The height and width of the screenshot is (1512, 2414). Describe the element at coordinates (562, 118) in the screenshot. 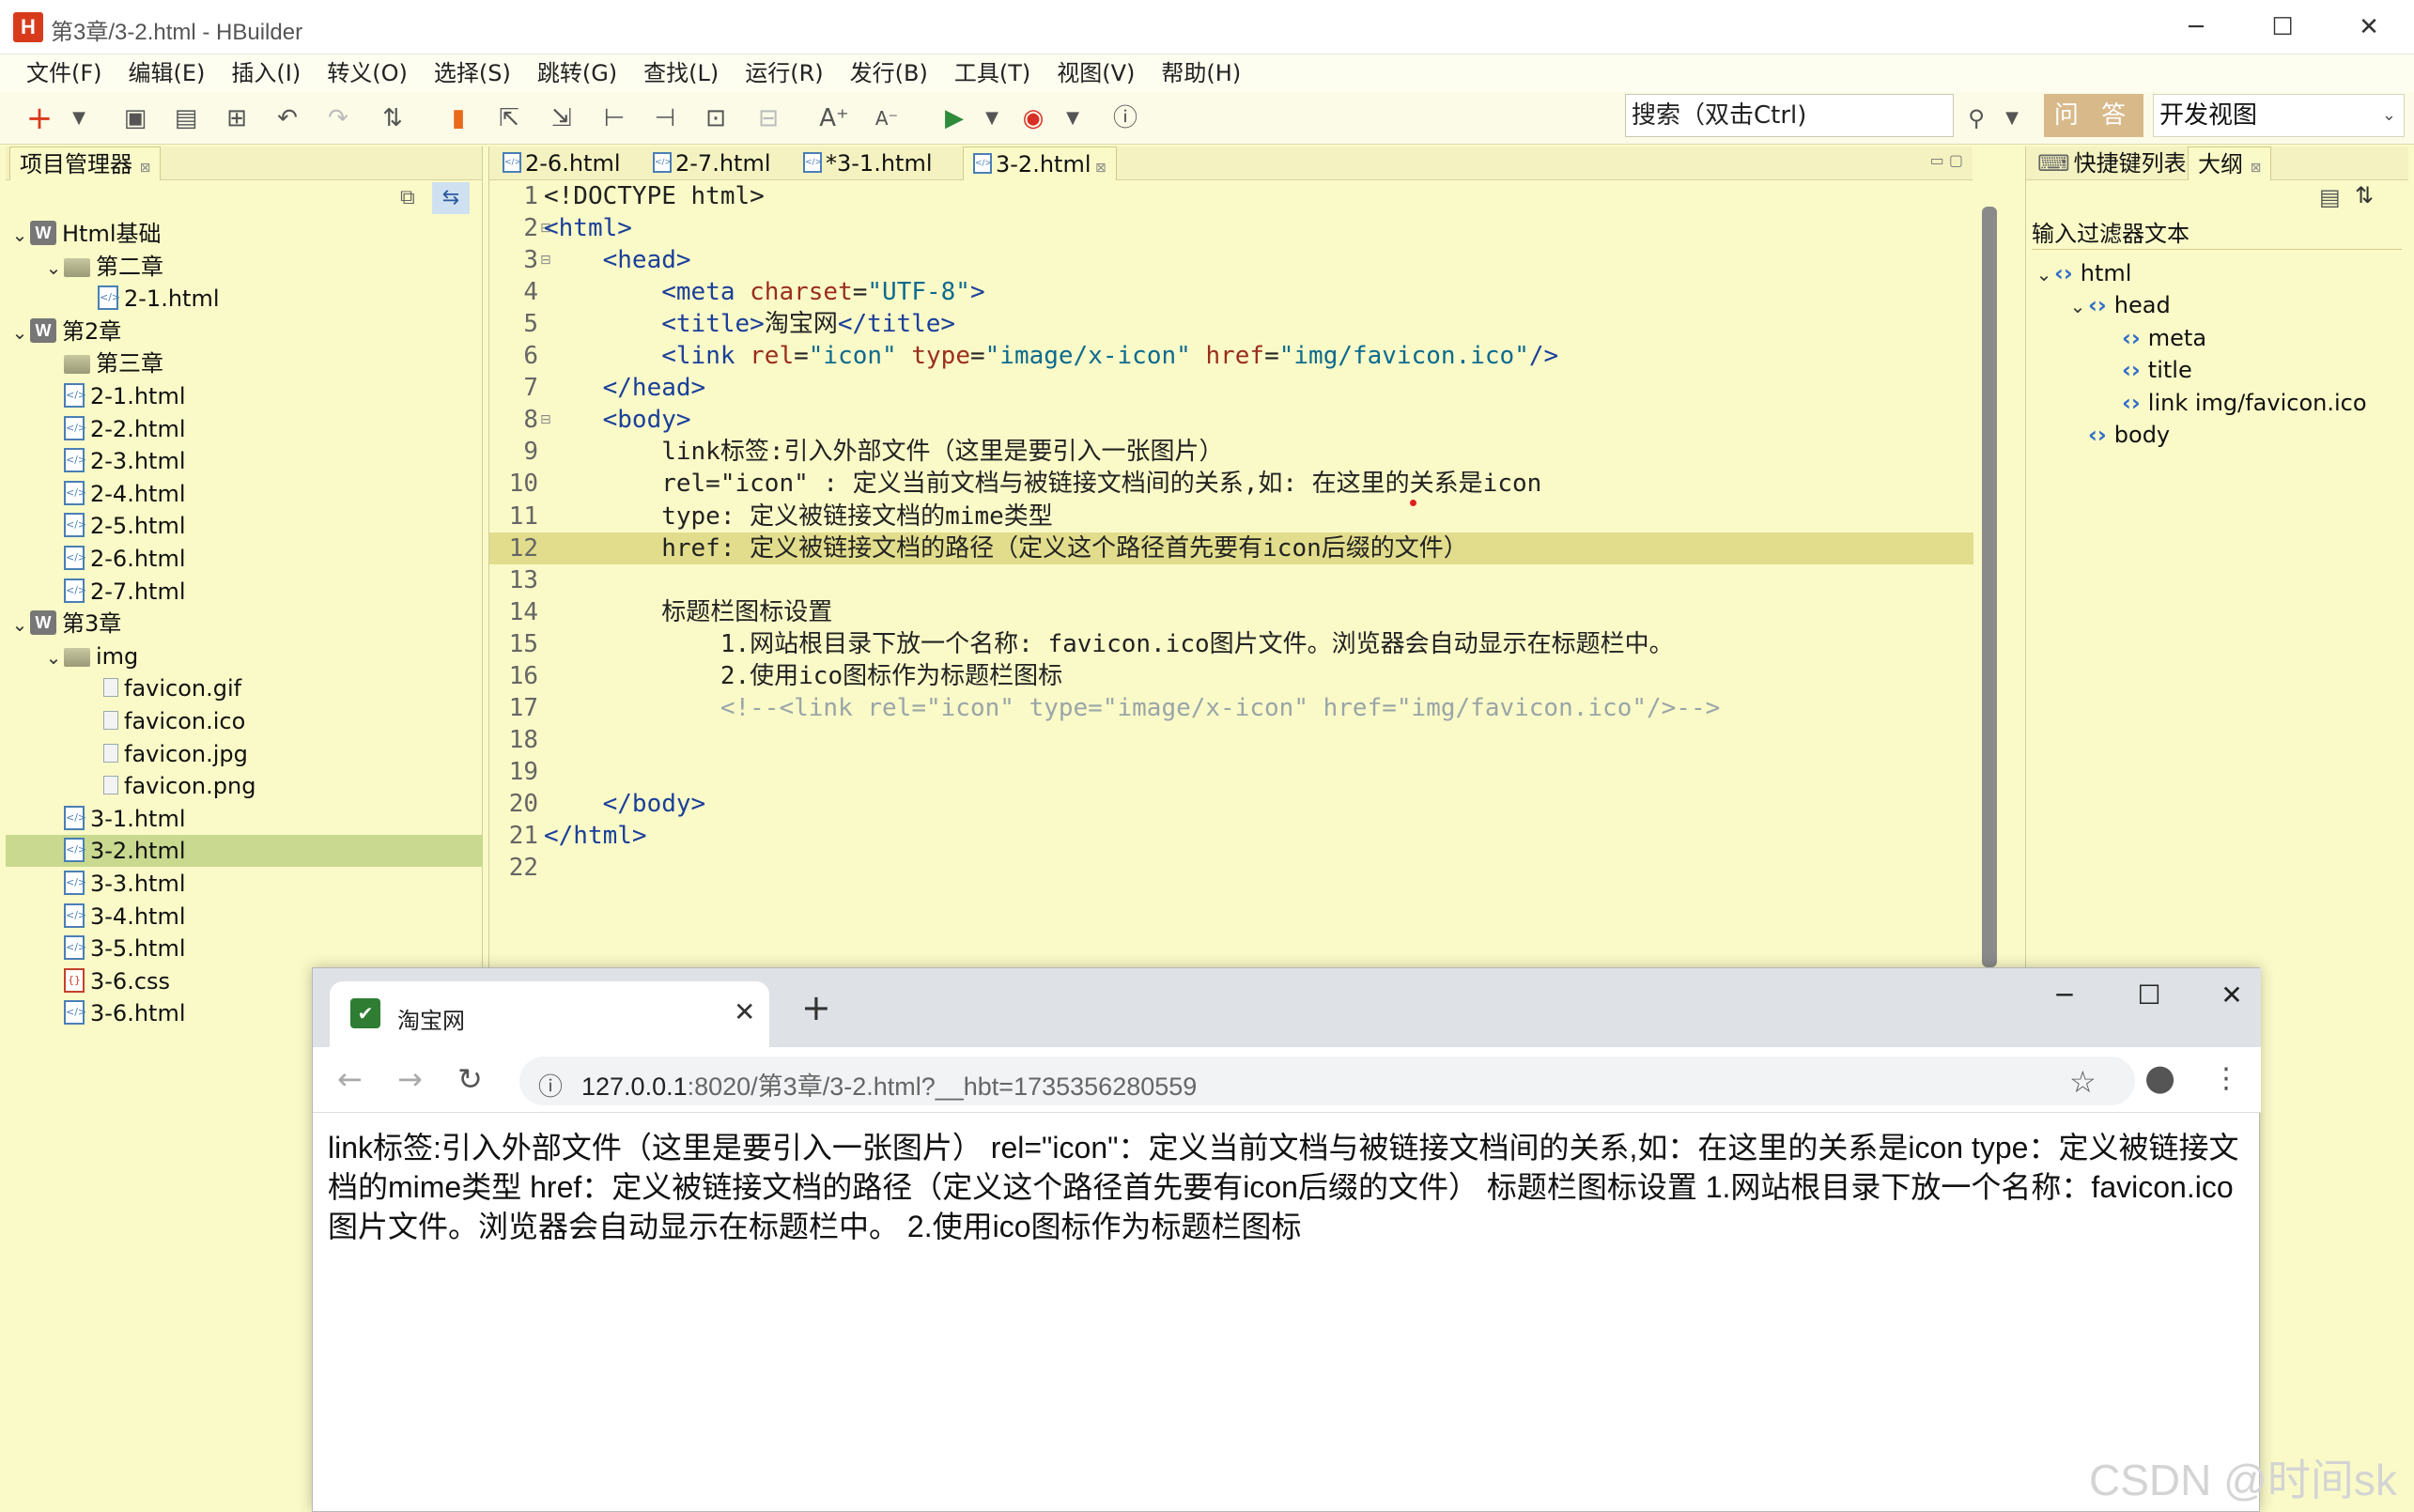

I see `next-bookmark-icon: ⇲` at that location.